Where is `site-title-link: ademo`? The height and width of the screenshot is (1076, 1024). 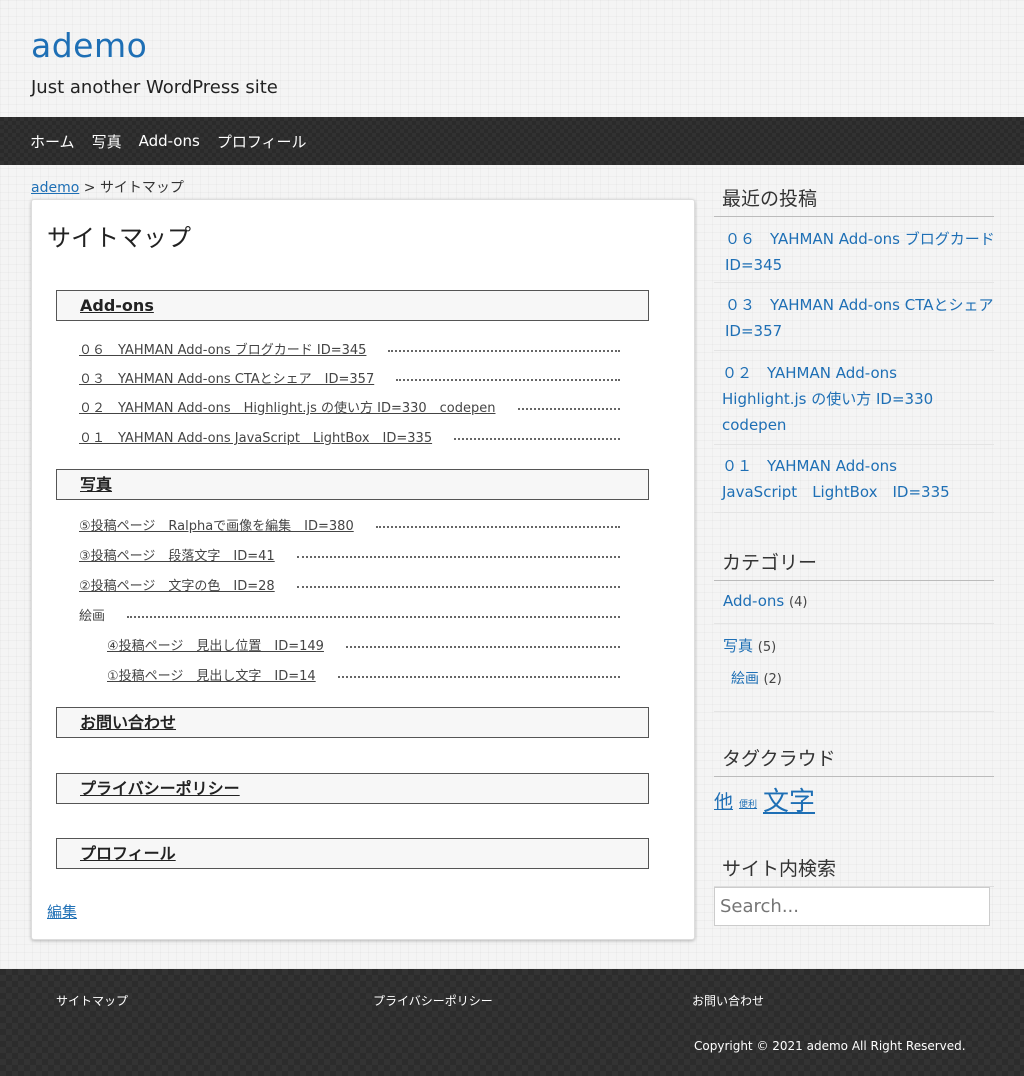 site-title-link: ademo is located at coordinates (89, 45).